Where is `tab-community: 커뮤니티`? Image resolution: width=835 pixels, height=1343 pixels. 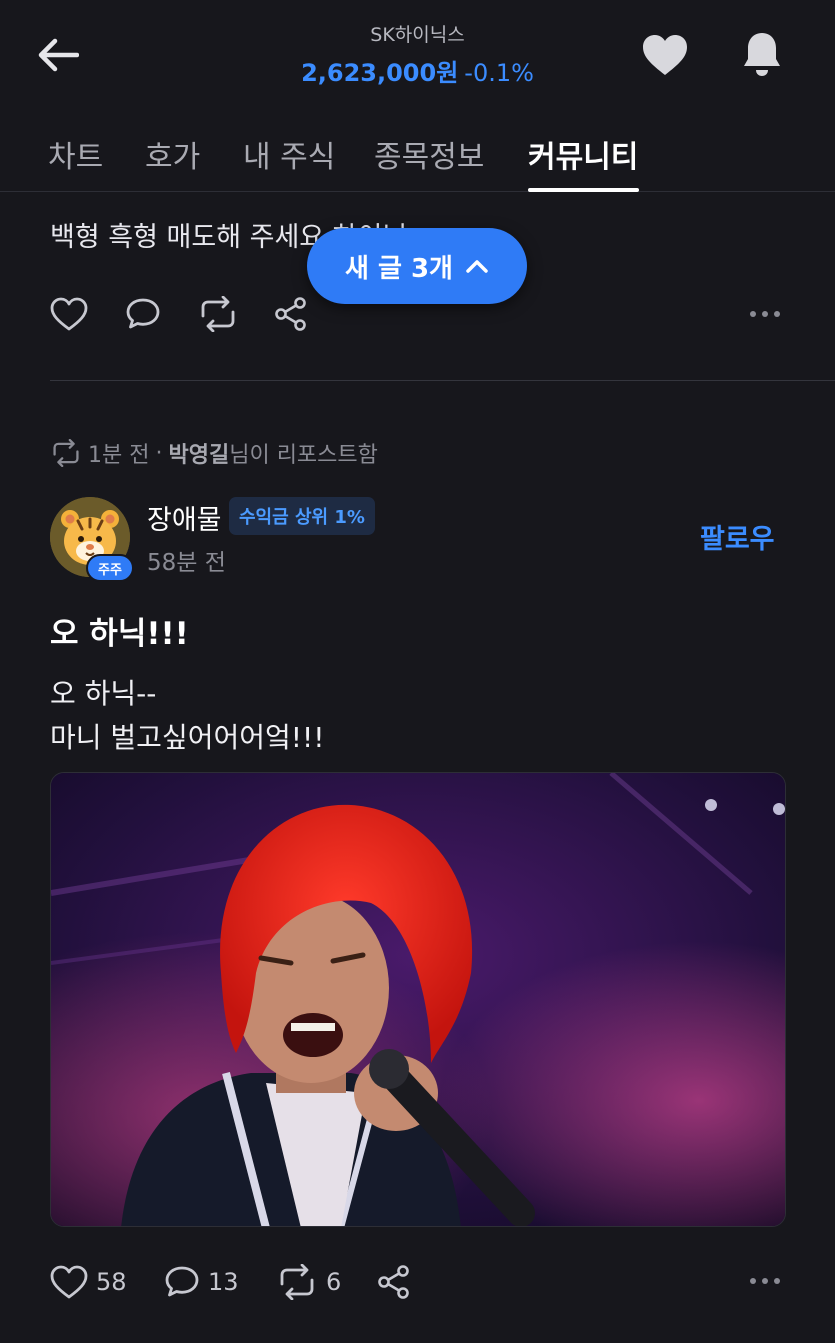 tab-community: 커뮤니티 is located at coordinates (583, 154).